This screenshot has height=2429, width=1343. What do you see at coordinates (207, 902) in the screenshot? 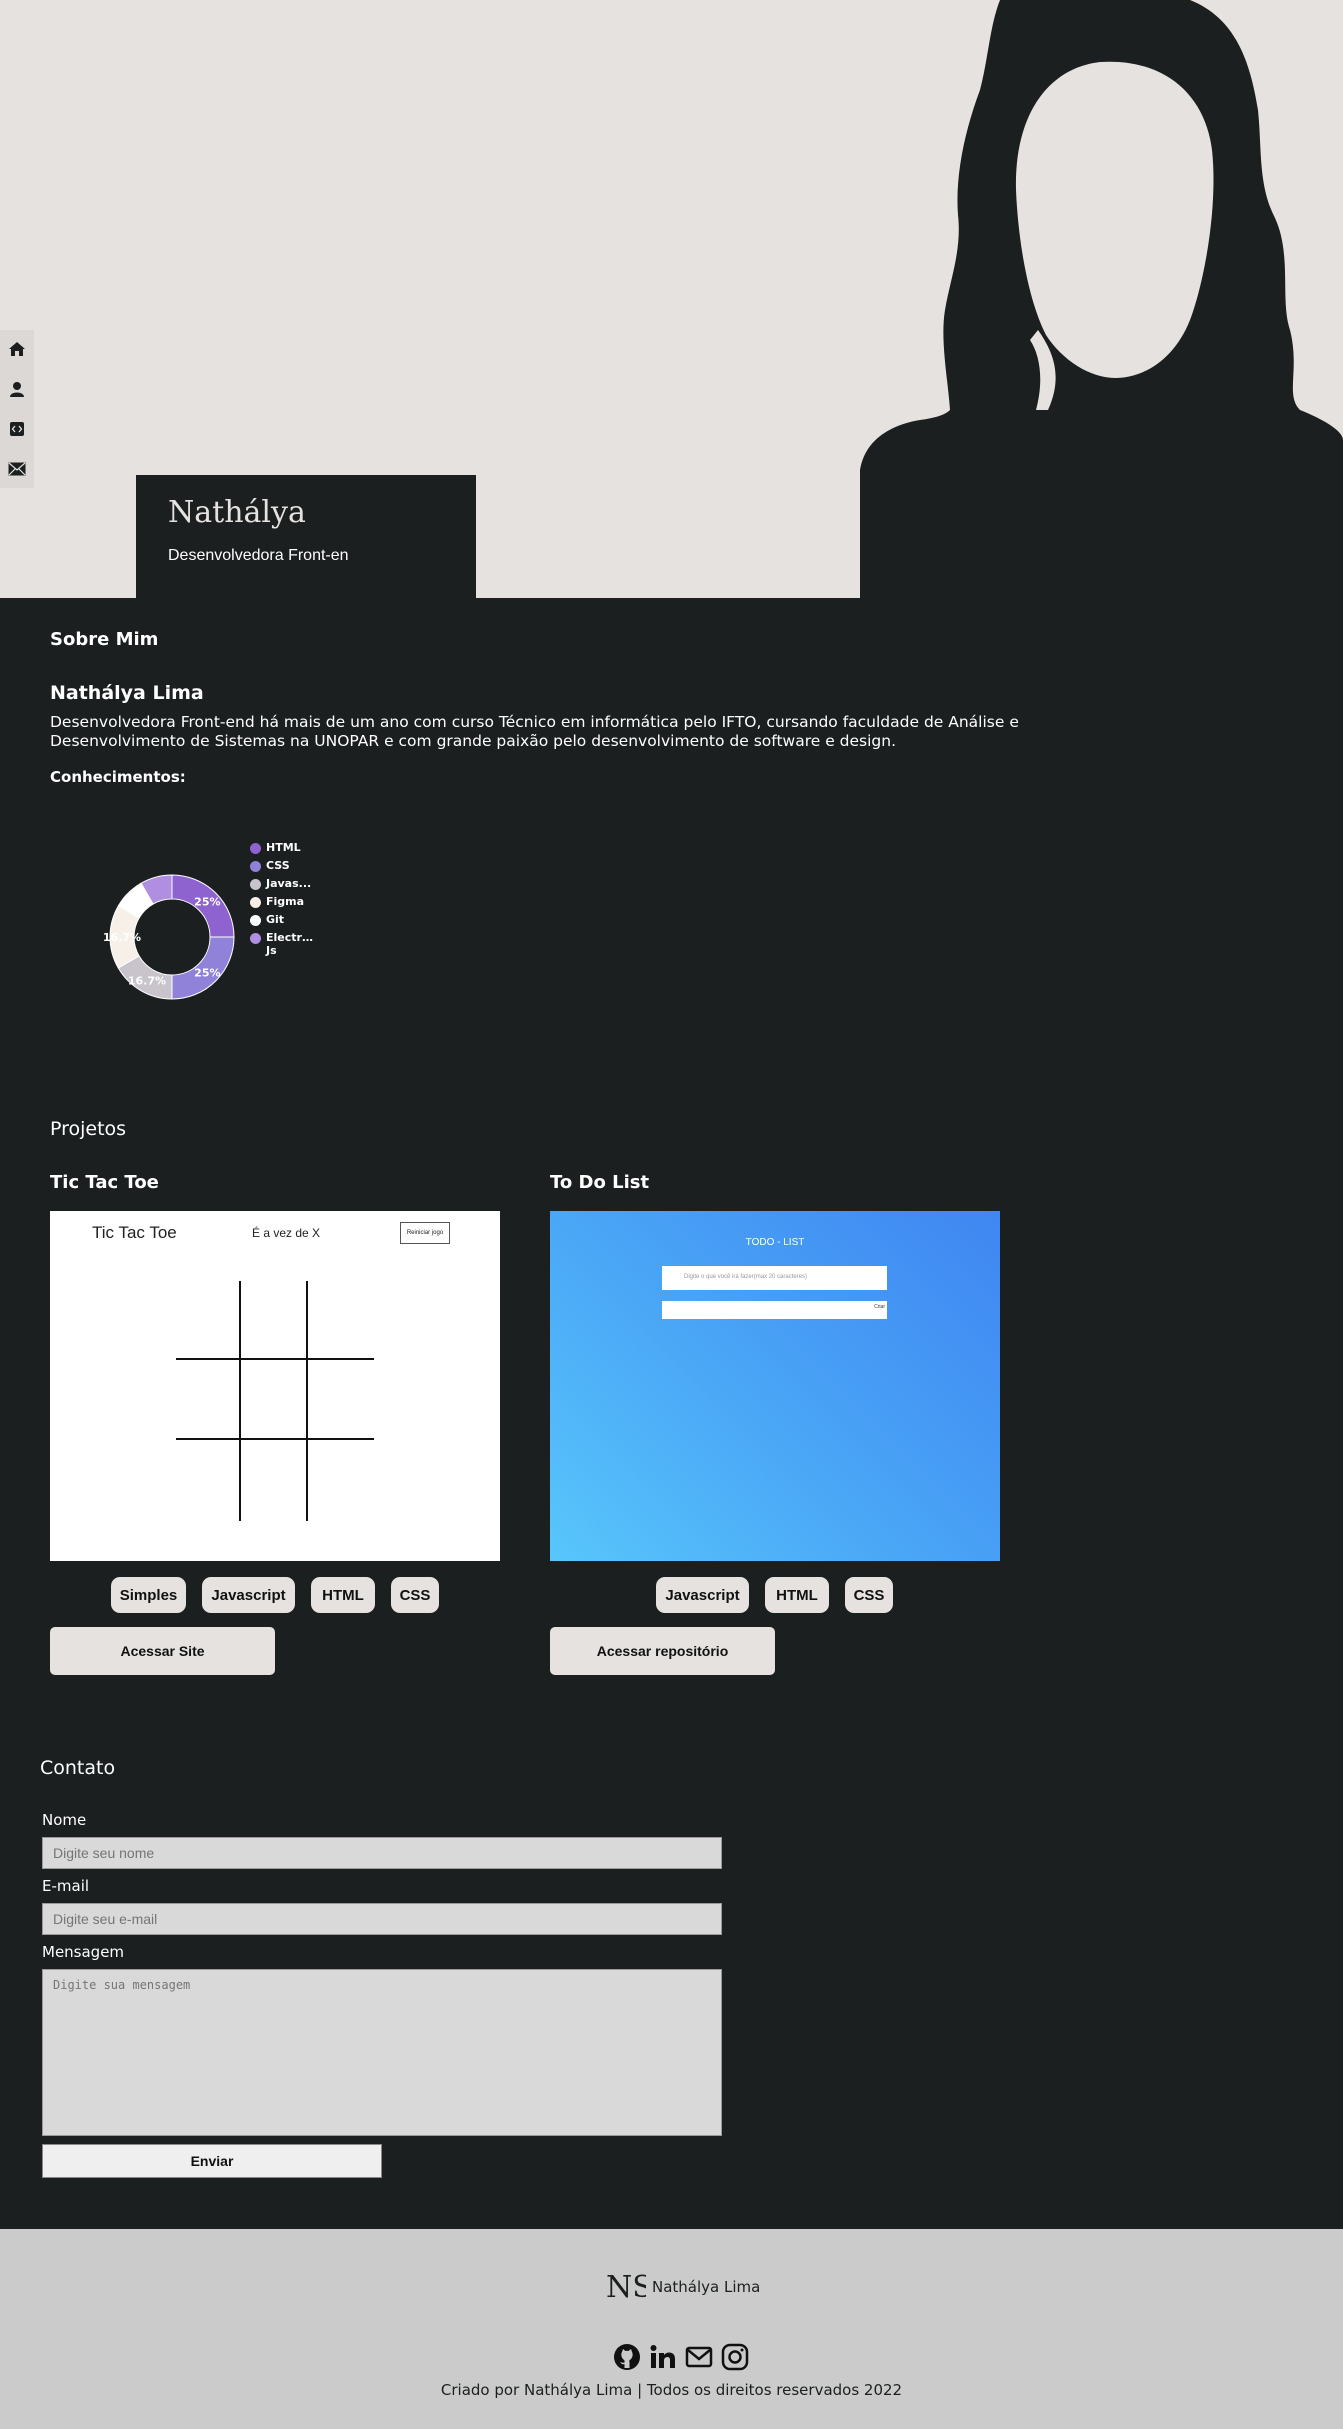
I see `chart-data-label-0: 25%` at bounding box center [207, 902].